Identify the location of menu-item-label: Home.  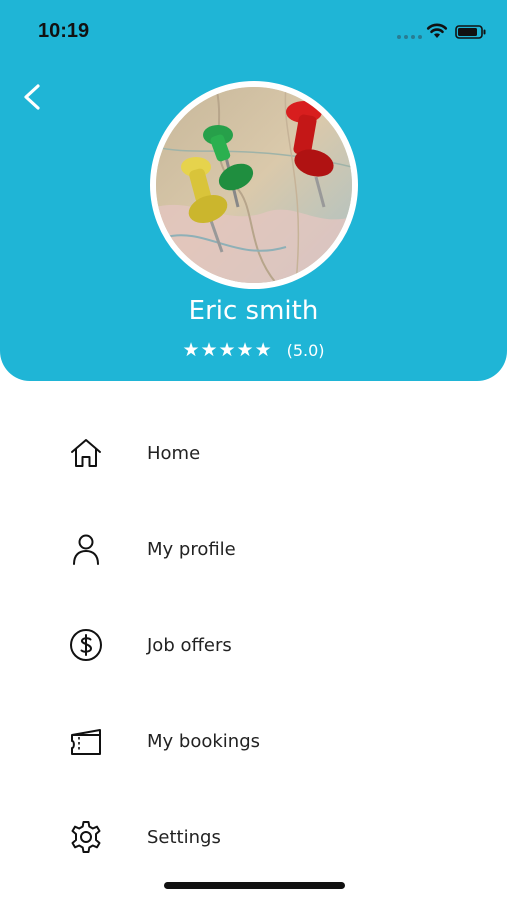
(174, 453).